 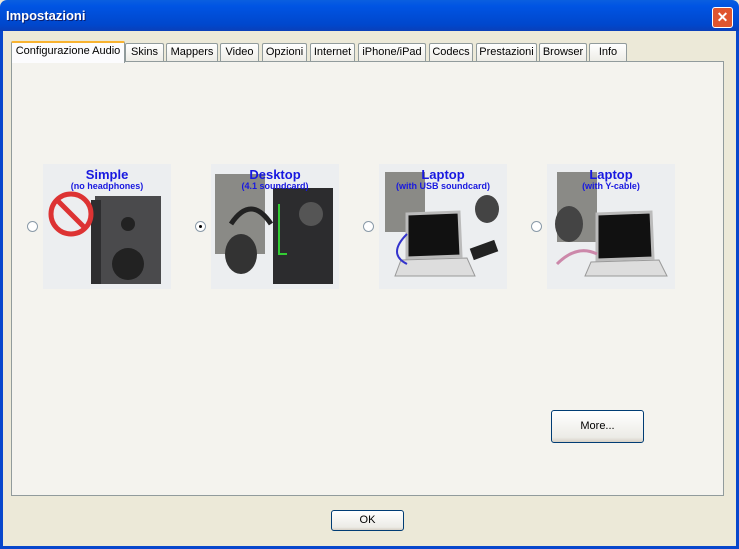 I want to click on radio-laptop-usb, so click(x=368, y=226).